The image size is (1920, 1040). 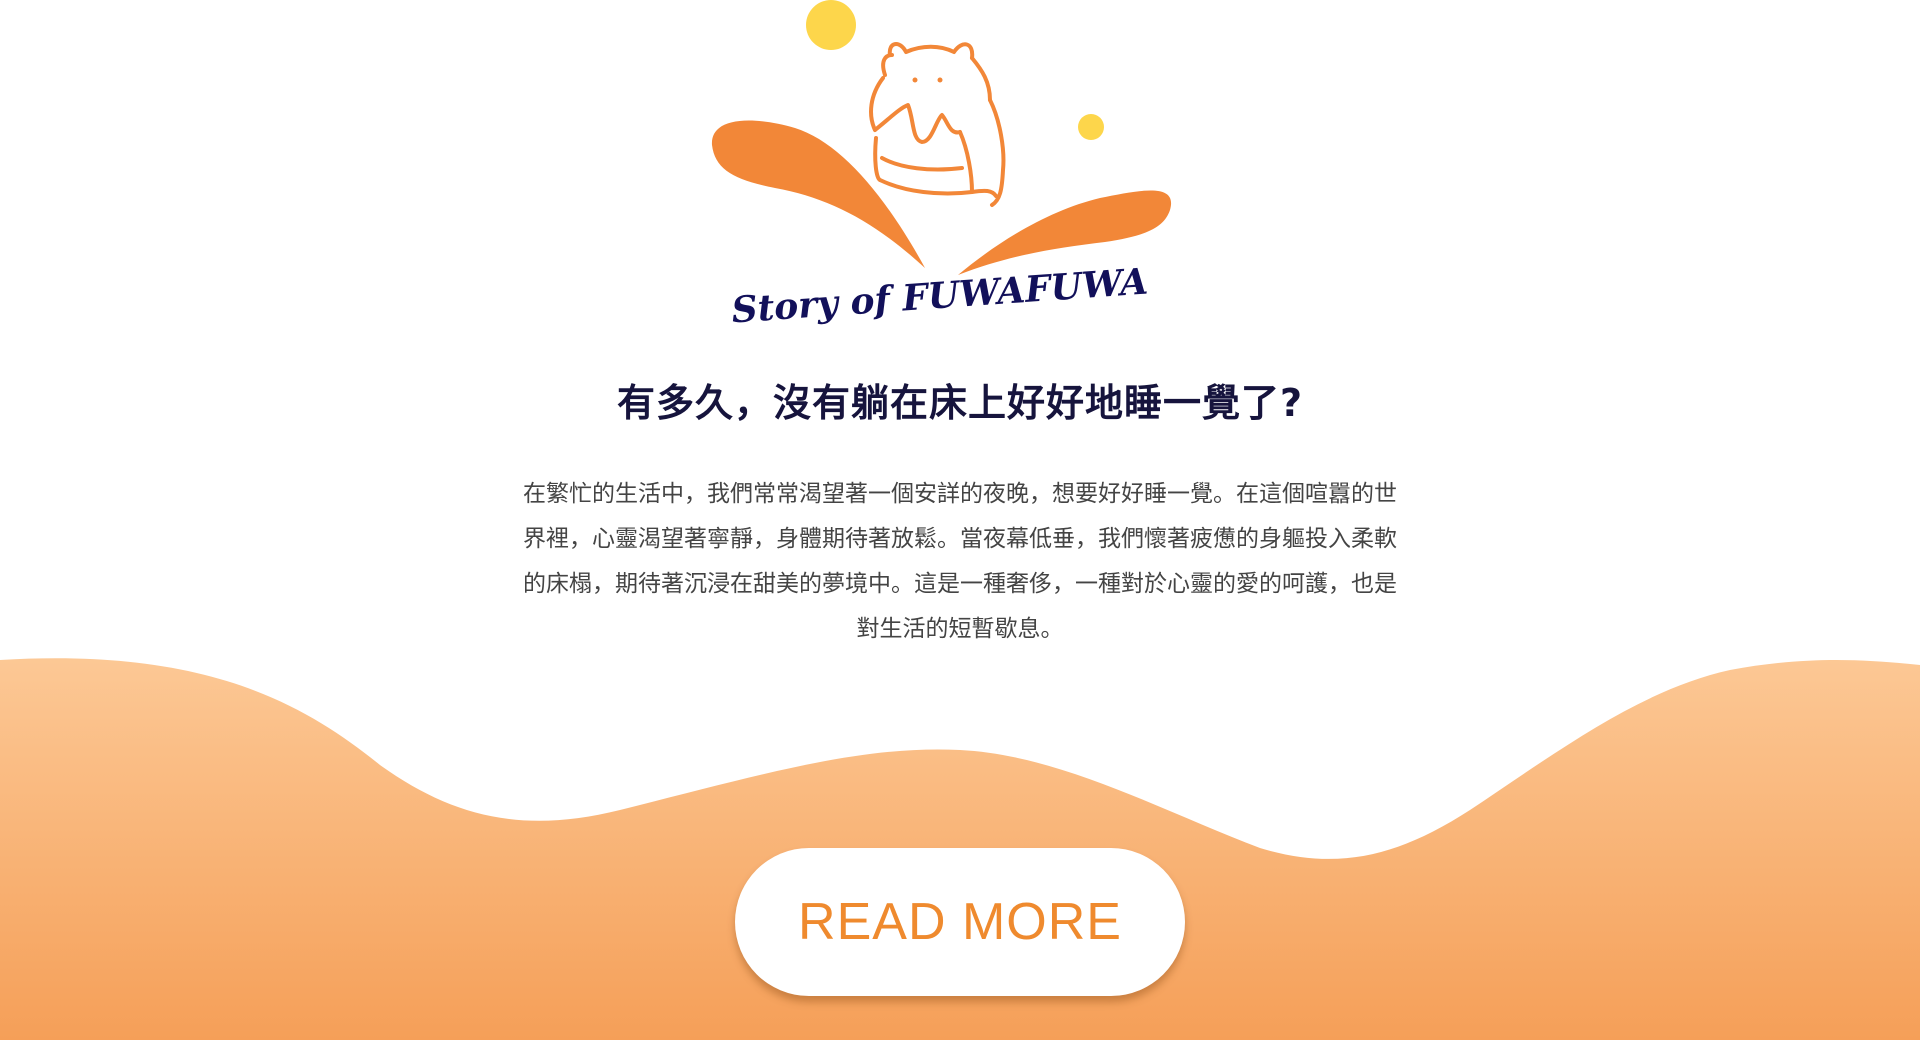 What do you see at coordinates (960, 403) in the screenshot?
I see `page-title: 有多久，沒有躺在床上好好地睡一覺了?` at bounding box center [960, 403].